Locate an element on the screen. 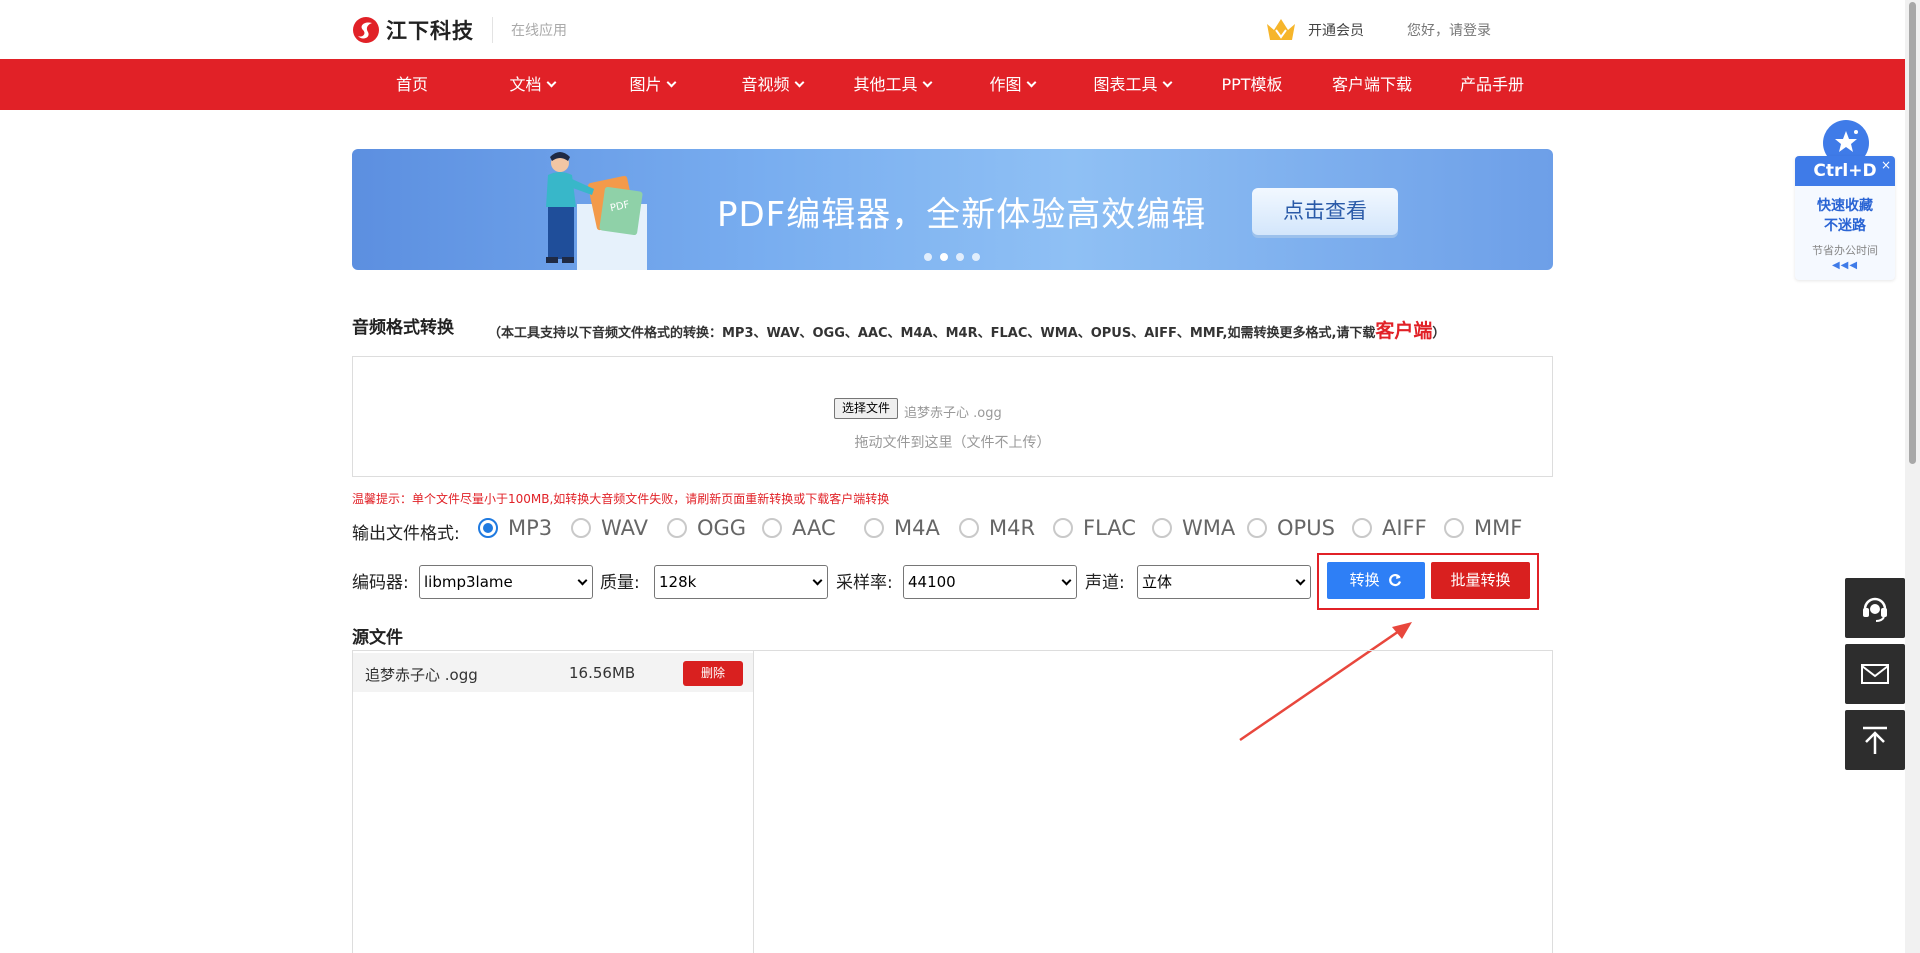 The height and width of the screenshot is (953, 1920). back-to-top-button is located at coordinates (1875, 740).